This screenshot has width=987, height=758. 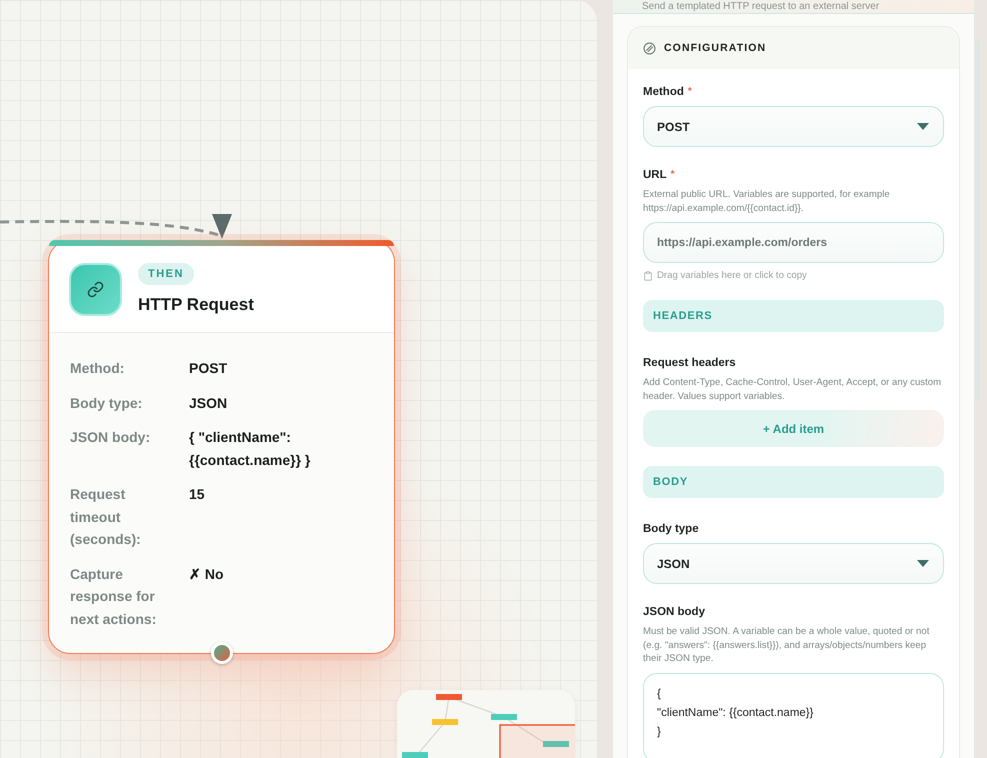 I want to click on help-text: External public URL. Variables are supported, for example https://api.example.com/{{contact.id}}., so click(x=767, y=201).